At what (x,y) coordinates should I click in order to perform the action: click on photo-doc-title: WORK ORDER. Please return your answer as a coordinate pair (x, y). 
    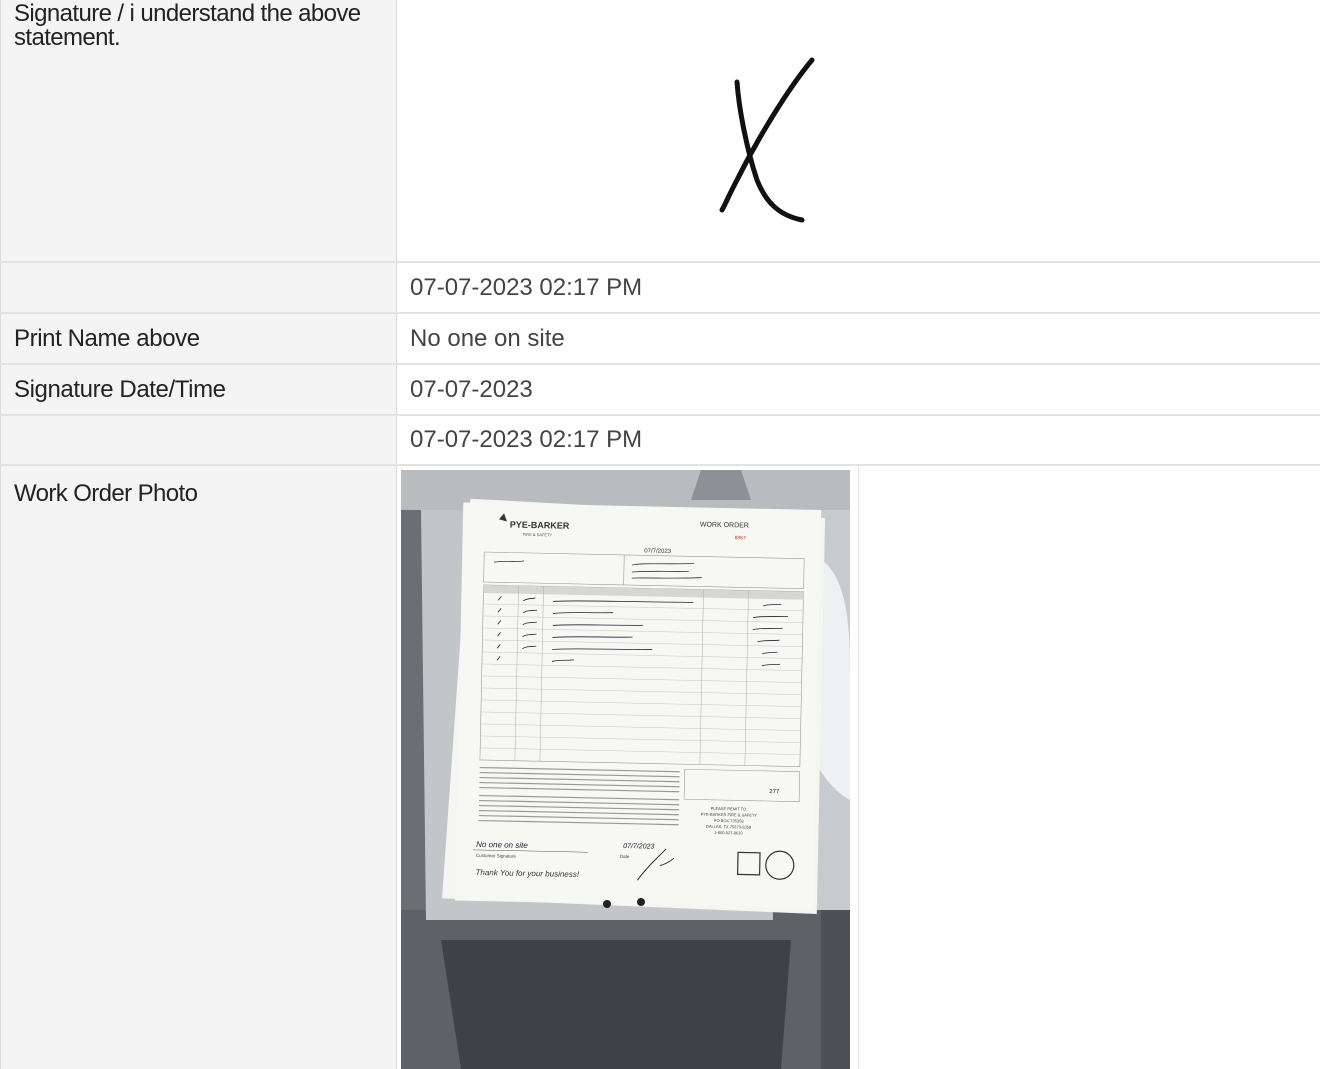
    Looking at the image, I should click on (724, 526).